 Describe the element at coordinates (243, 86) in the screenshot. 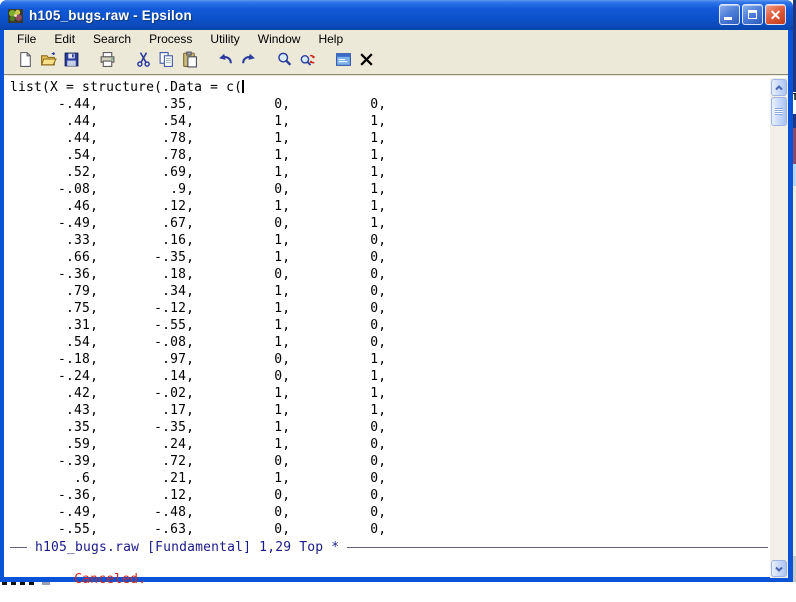

I see `text-cursor` at that location.